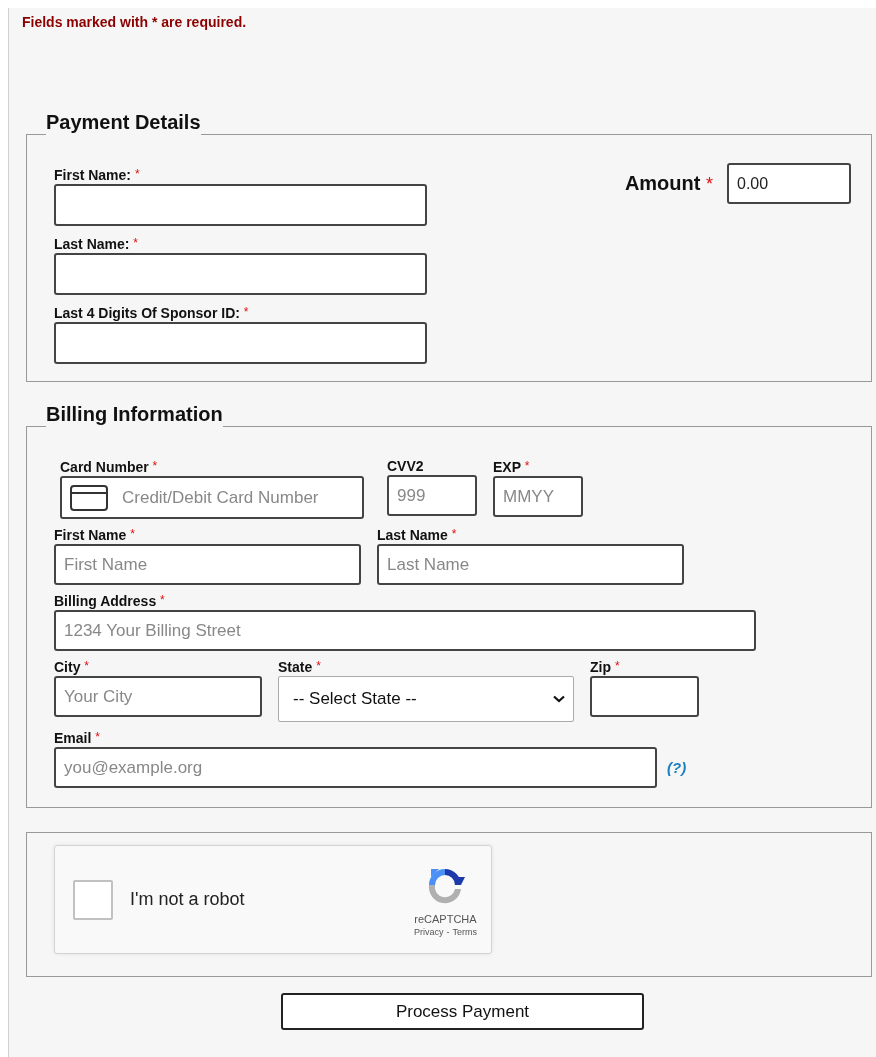 This screenshot has height=1057, width=876. What do you see at coordinates (426, 699) in the screenshot?
I see `state-select: -- Select State --` at bounding box center [426, 699].